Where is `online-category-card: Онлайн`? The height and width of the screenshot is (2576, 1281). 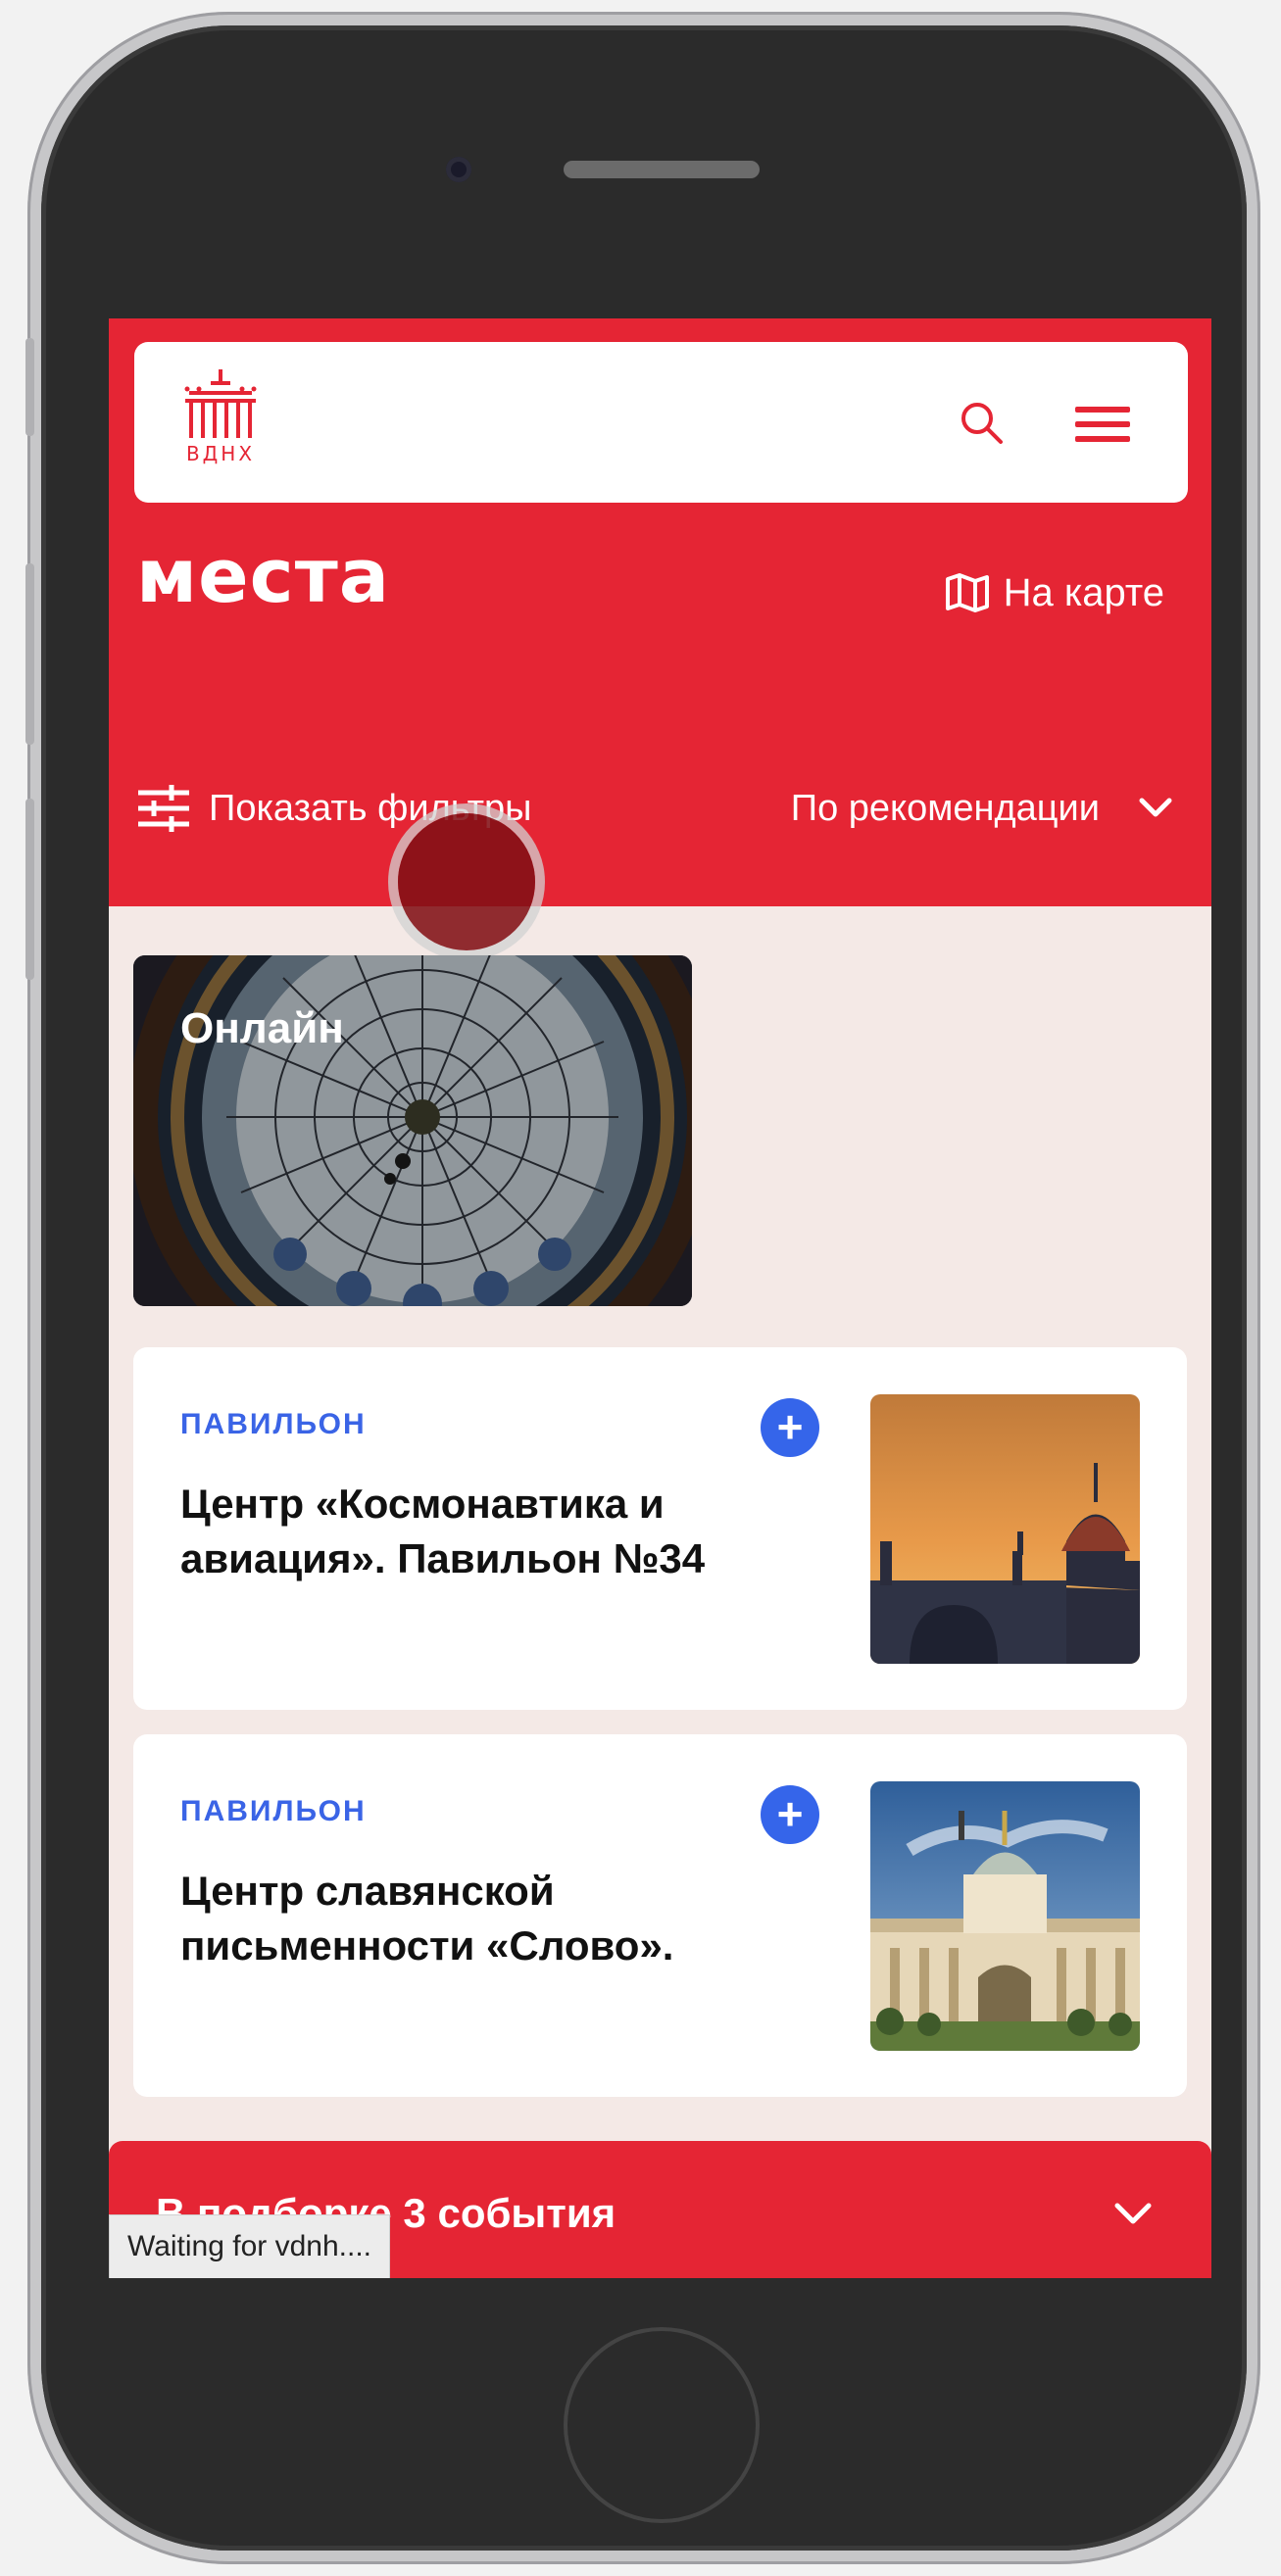
online-category-card: Онлайн is located at coordinates (412, 1130).